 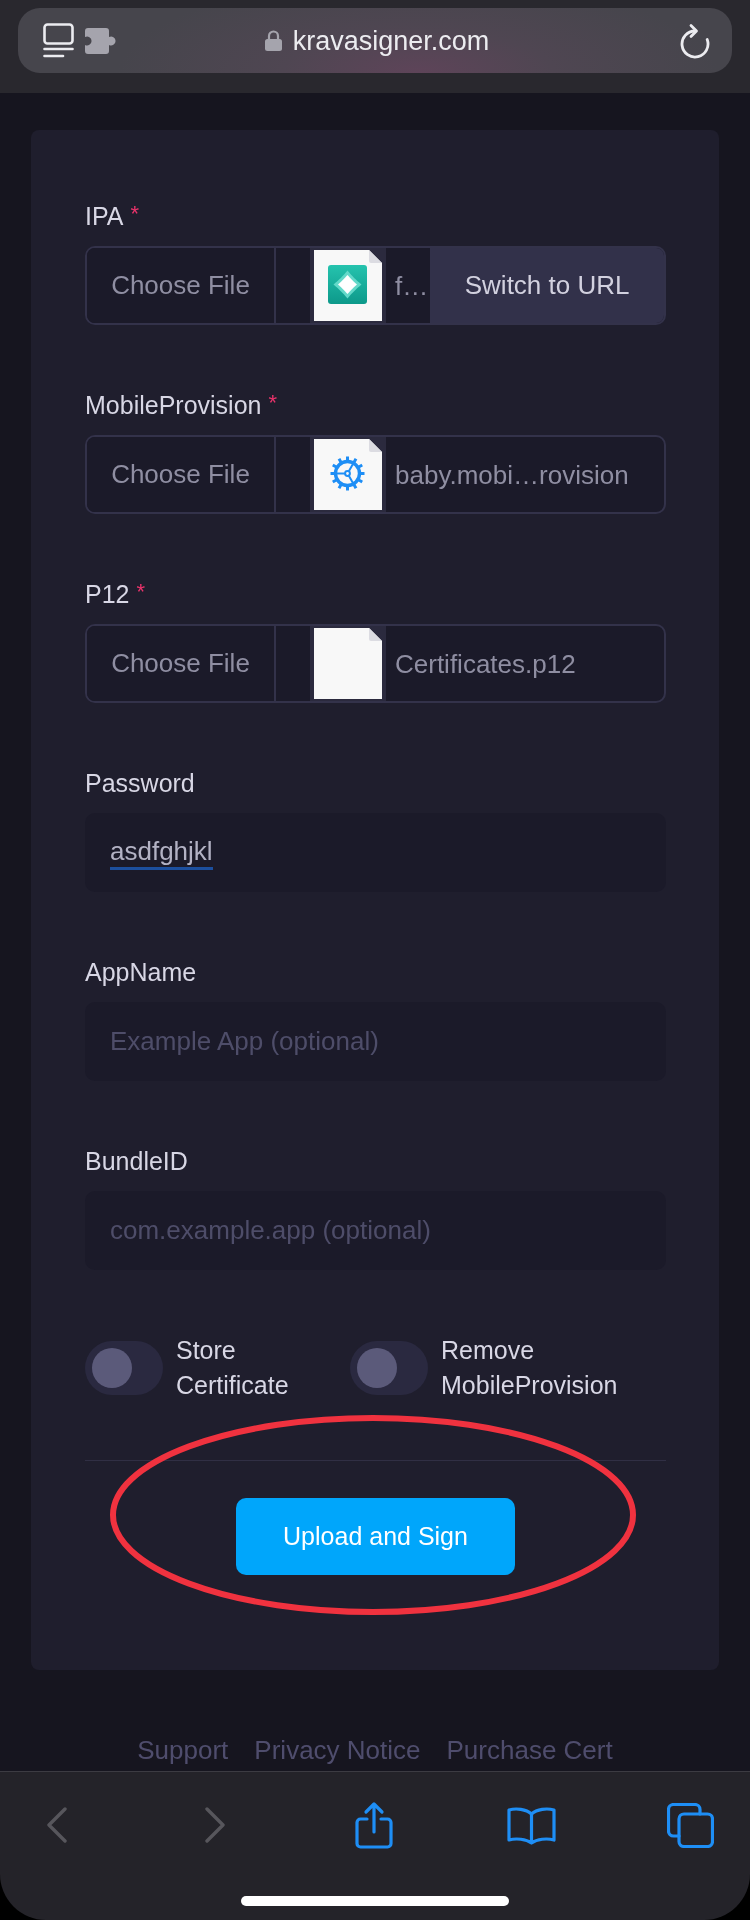 I want to click on field-label: MobileProvision, so click(x=173, y=405).